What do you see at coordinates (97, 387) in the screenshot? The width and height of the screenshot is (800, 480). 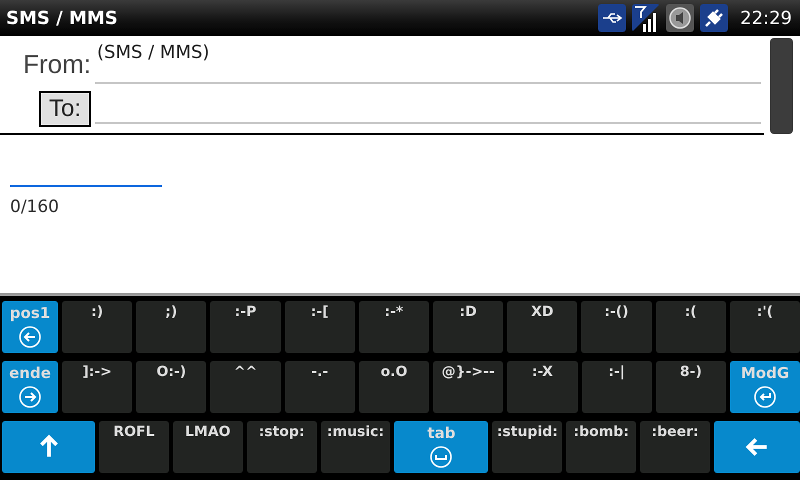 I see `emoticon-key: ]:->` at bounding box center [97, 387].